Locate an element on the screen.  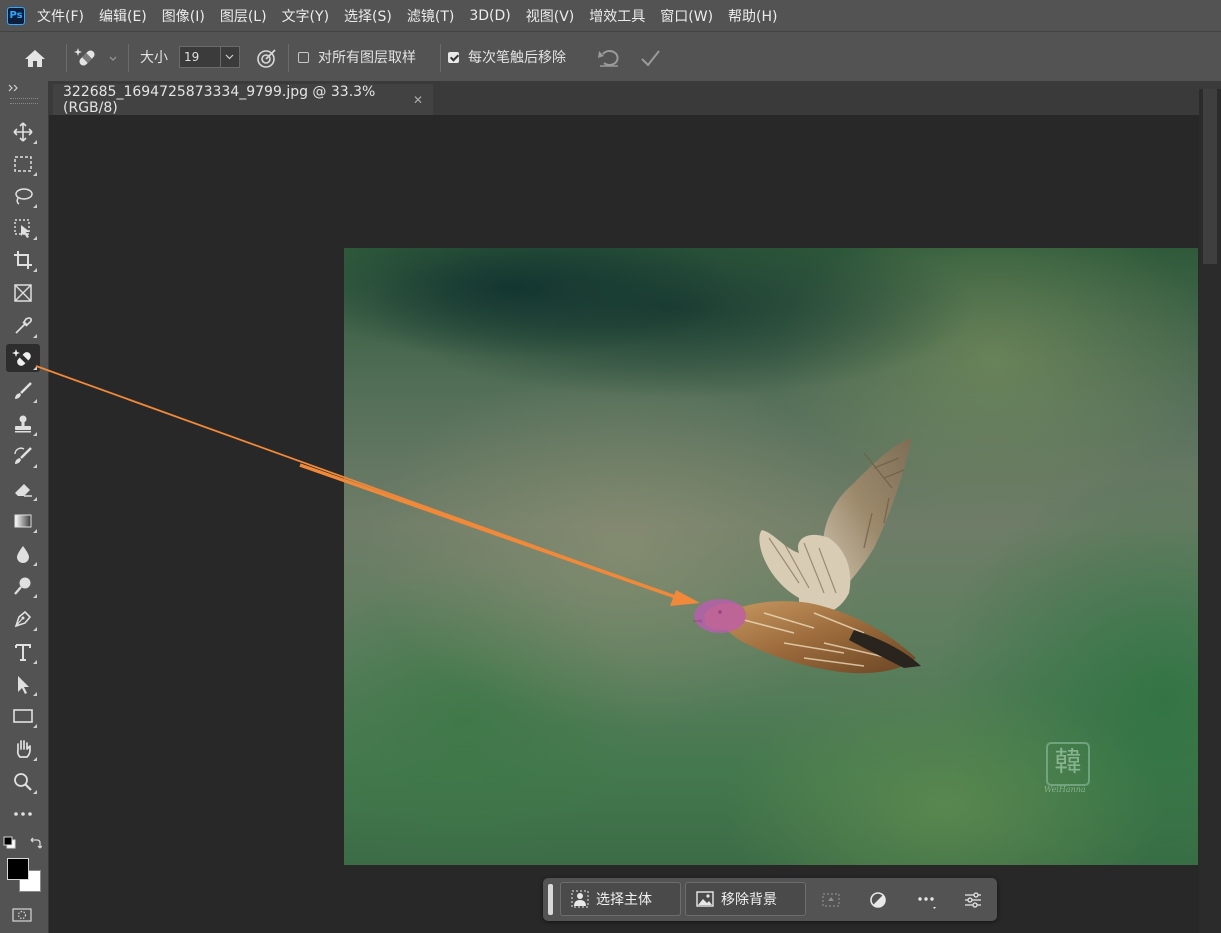
menu-view: 视图(V) is located at coordinates (550, 16).